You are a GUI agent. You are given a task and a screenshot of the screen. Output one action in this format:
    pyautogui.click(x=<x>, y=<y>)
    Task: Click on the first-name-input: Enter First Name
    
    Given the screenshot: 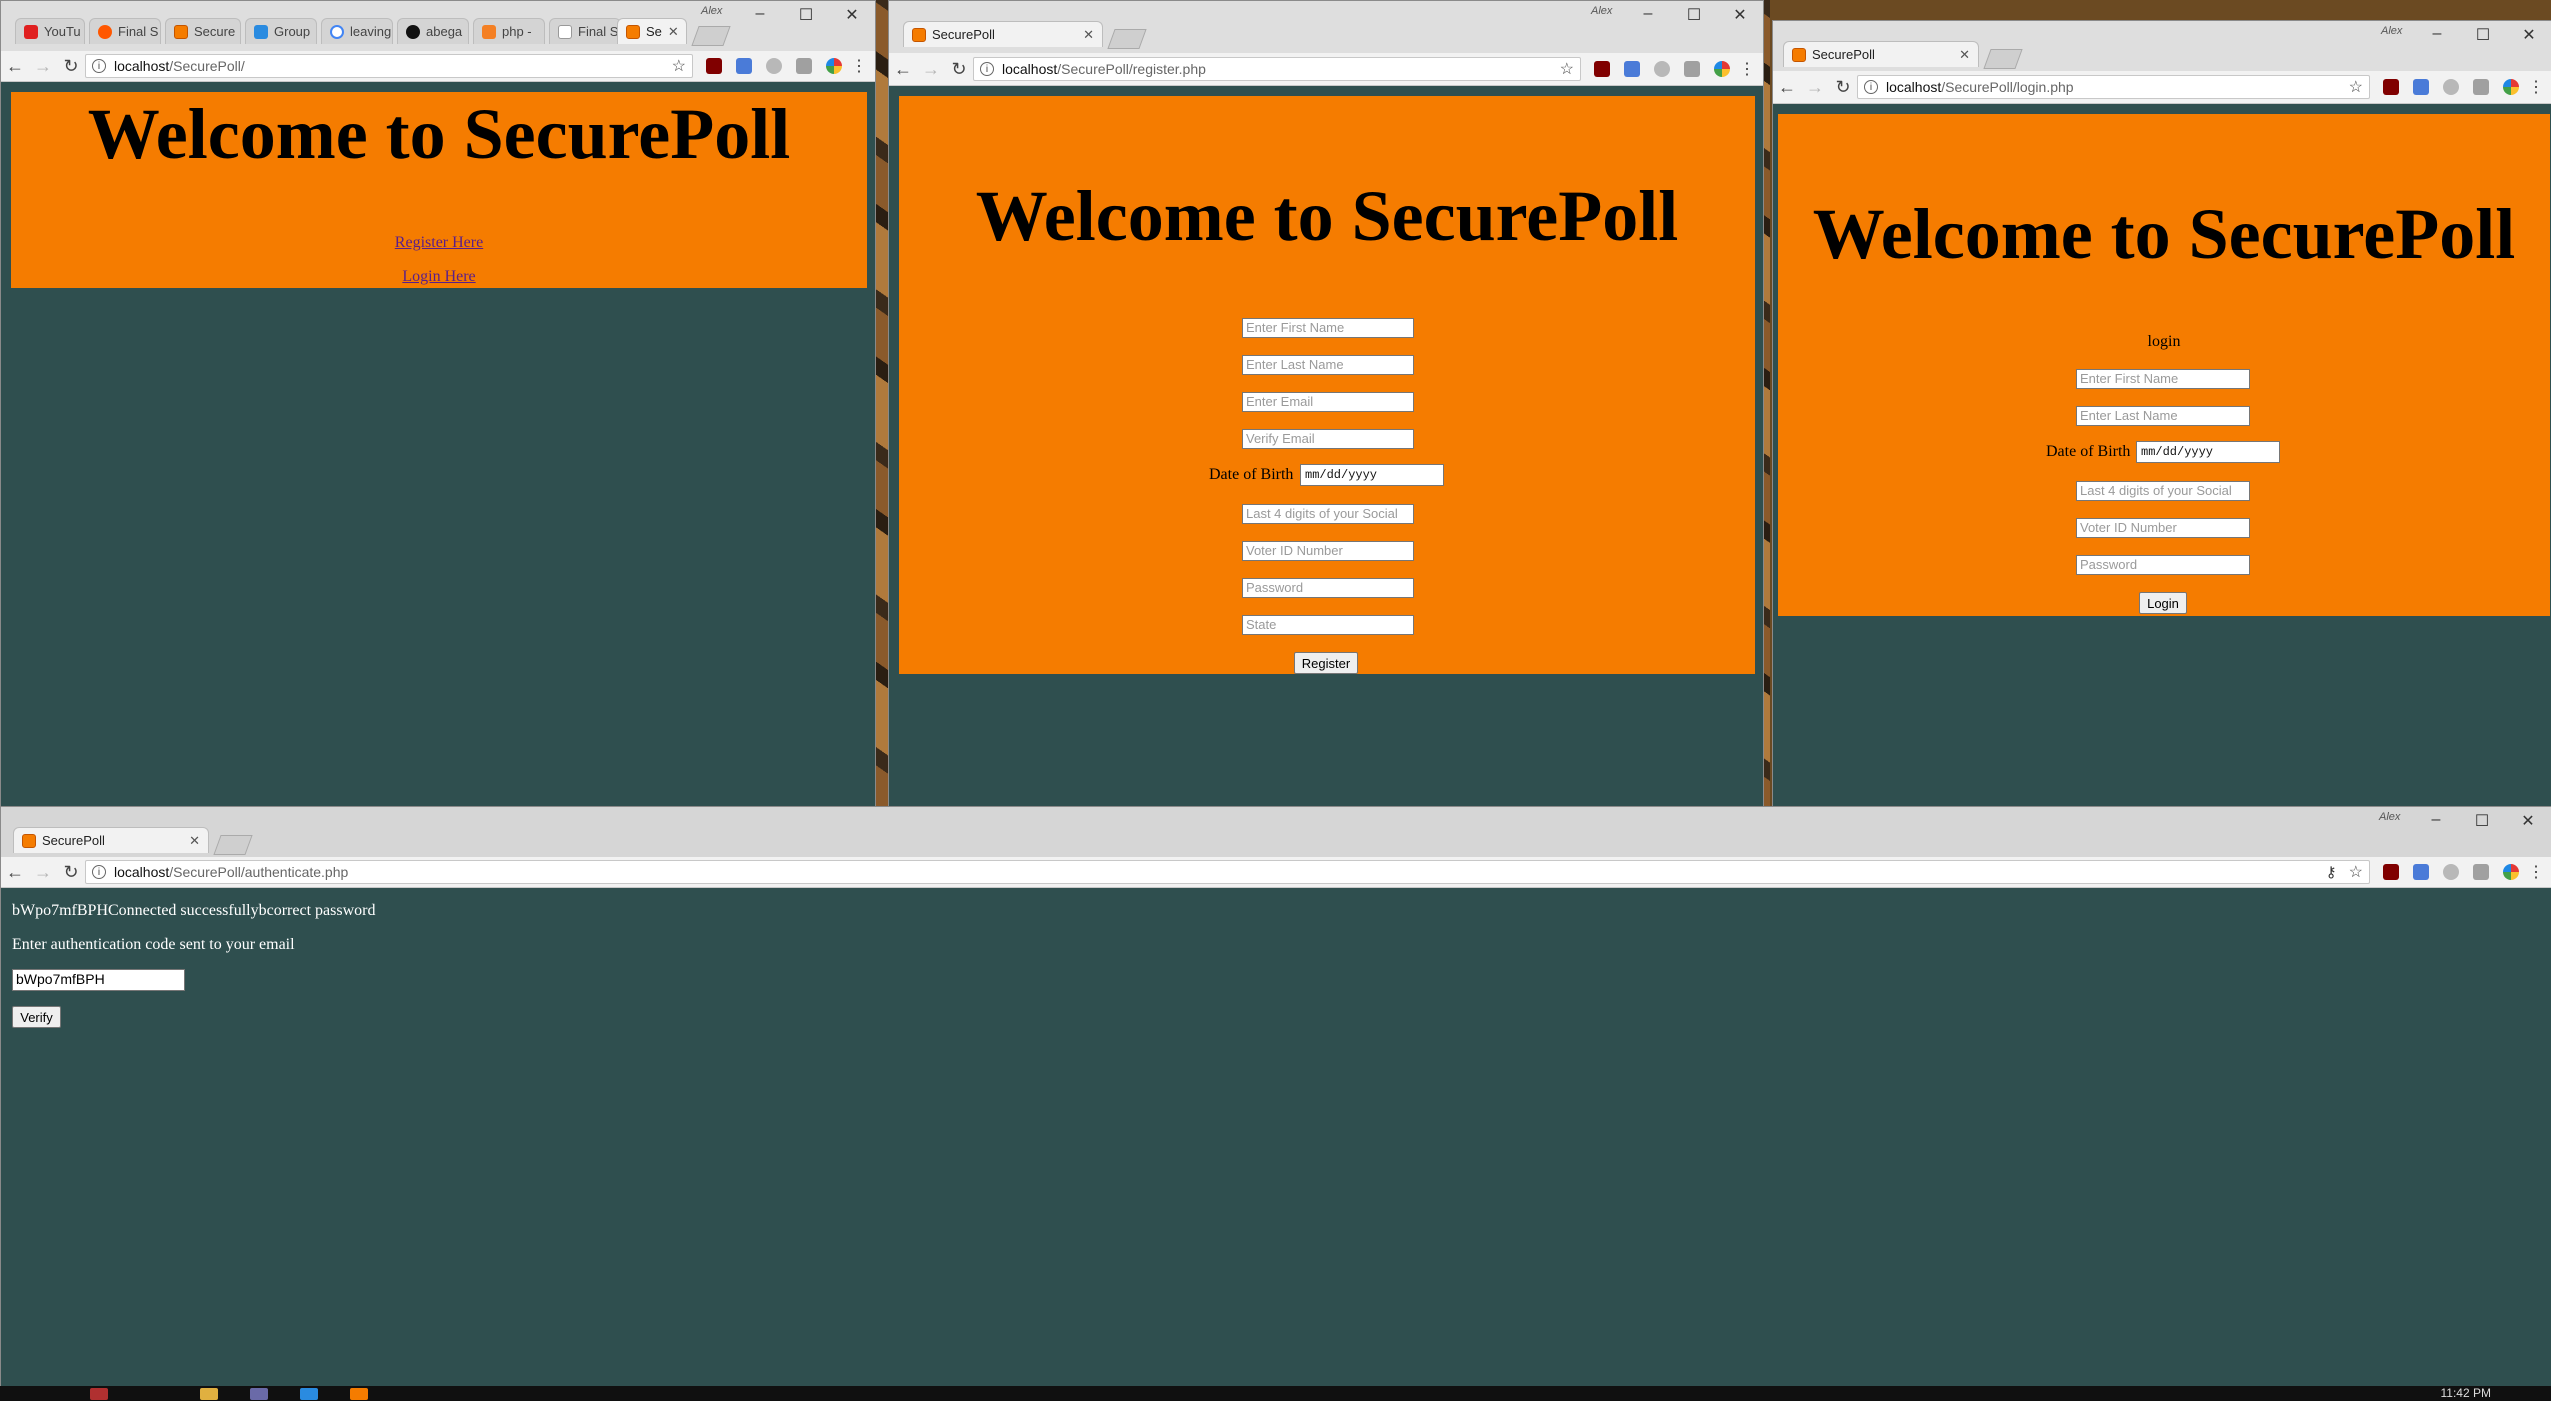 What is the action you would take?
    pyautogui.click(x=1328, y=328)
    